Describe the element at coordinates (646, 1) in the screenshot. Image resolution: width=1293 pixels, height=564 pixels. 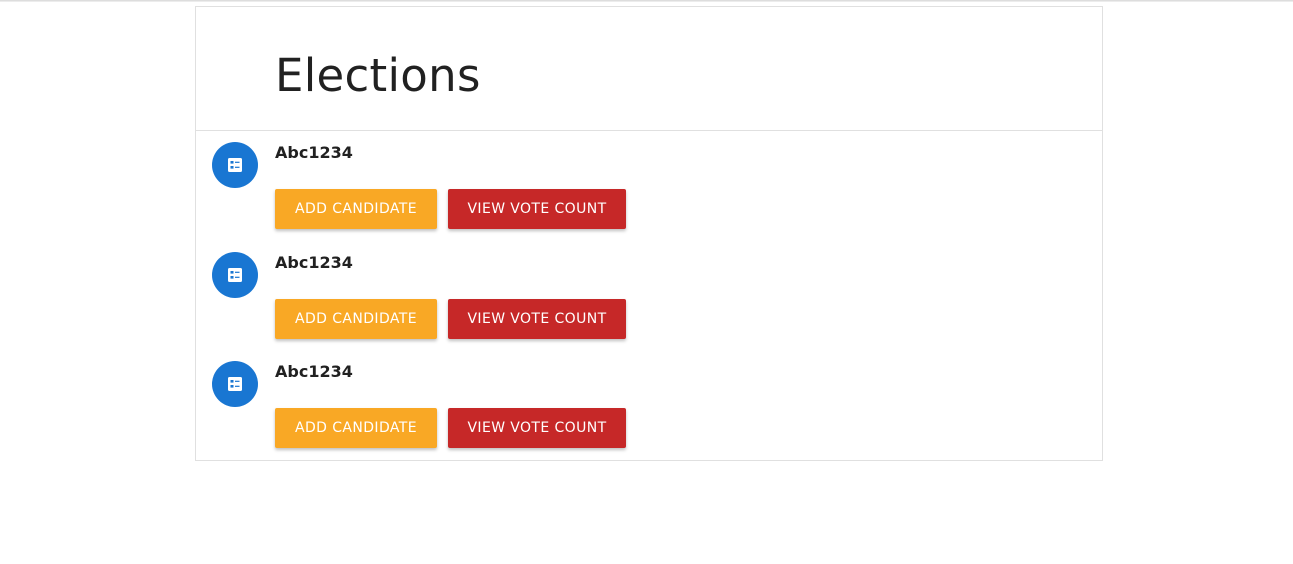
I see `top-divider` at that location.